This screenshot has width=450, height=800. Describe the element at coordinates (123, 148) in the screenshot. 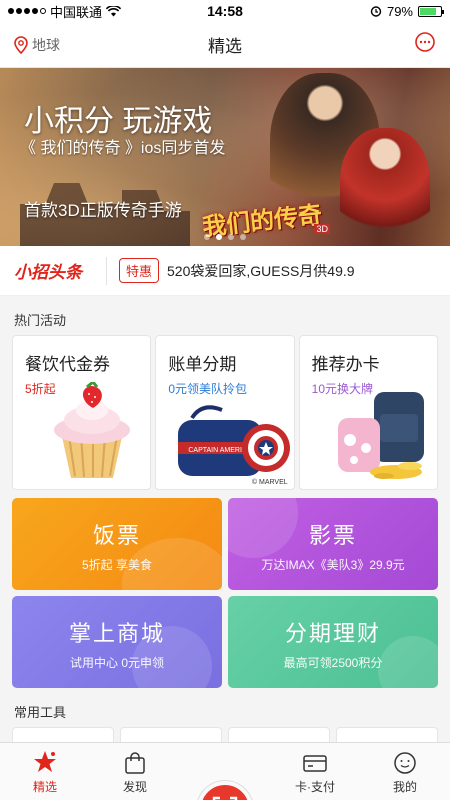

I see `banner-subtitle: 《 我们的传奇 》ios同步首发` at that location.